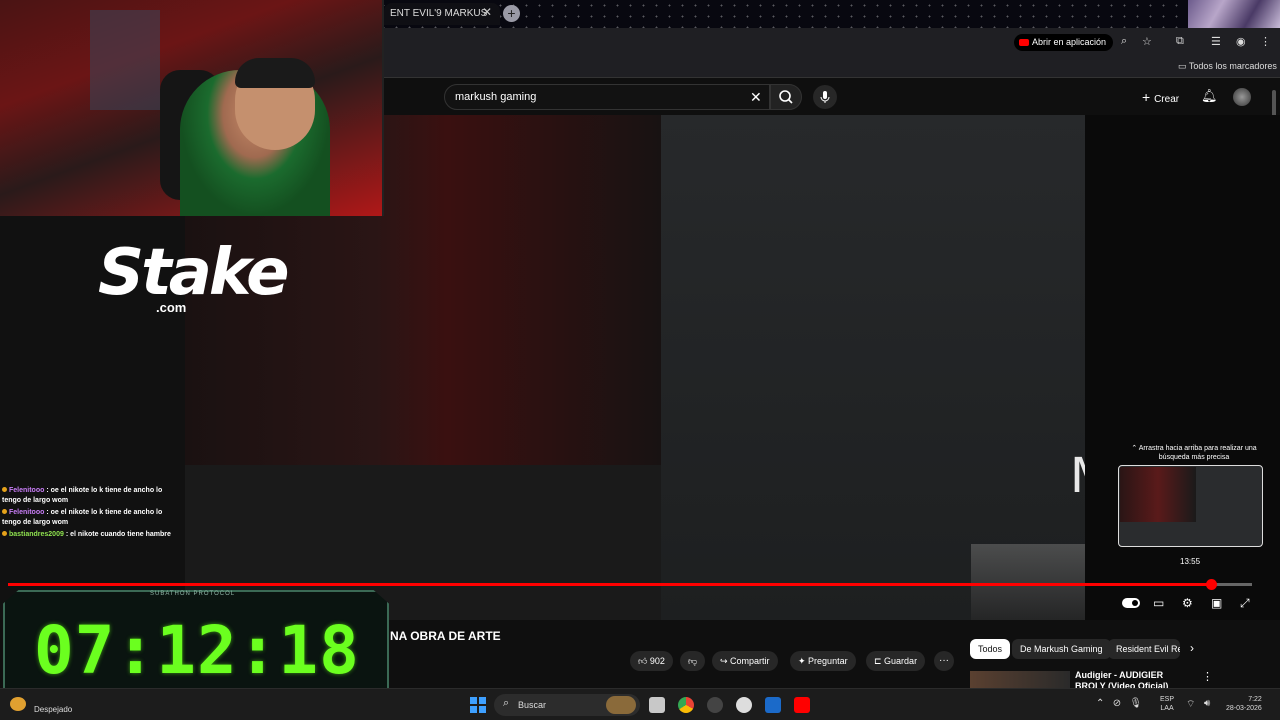 This screenshot has height=720, width=1280. I want to click on subathon-timer-digits: 07:12:18, so click(197, 650).